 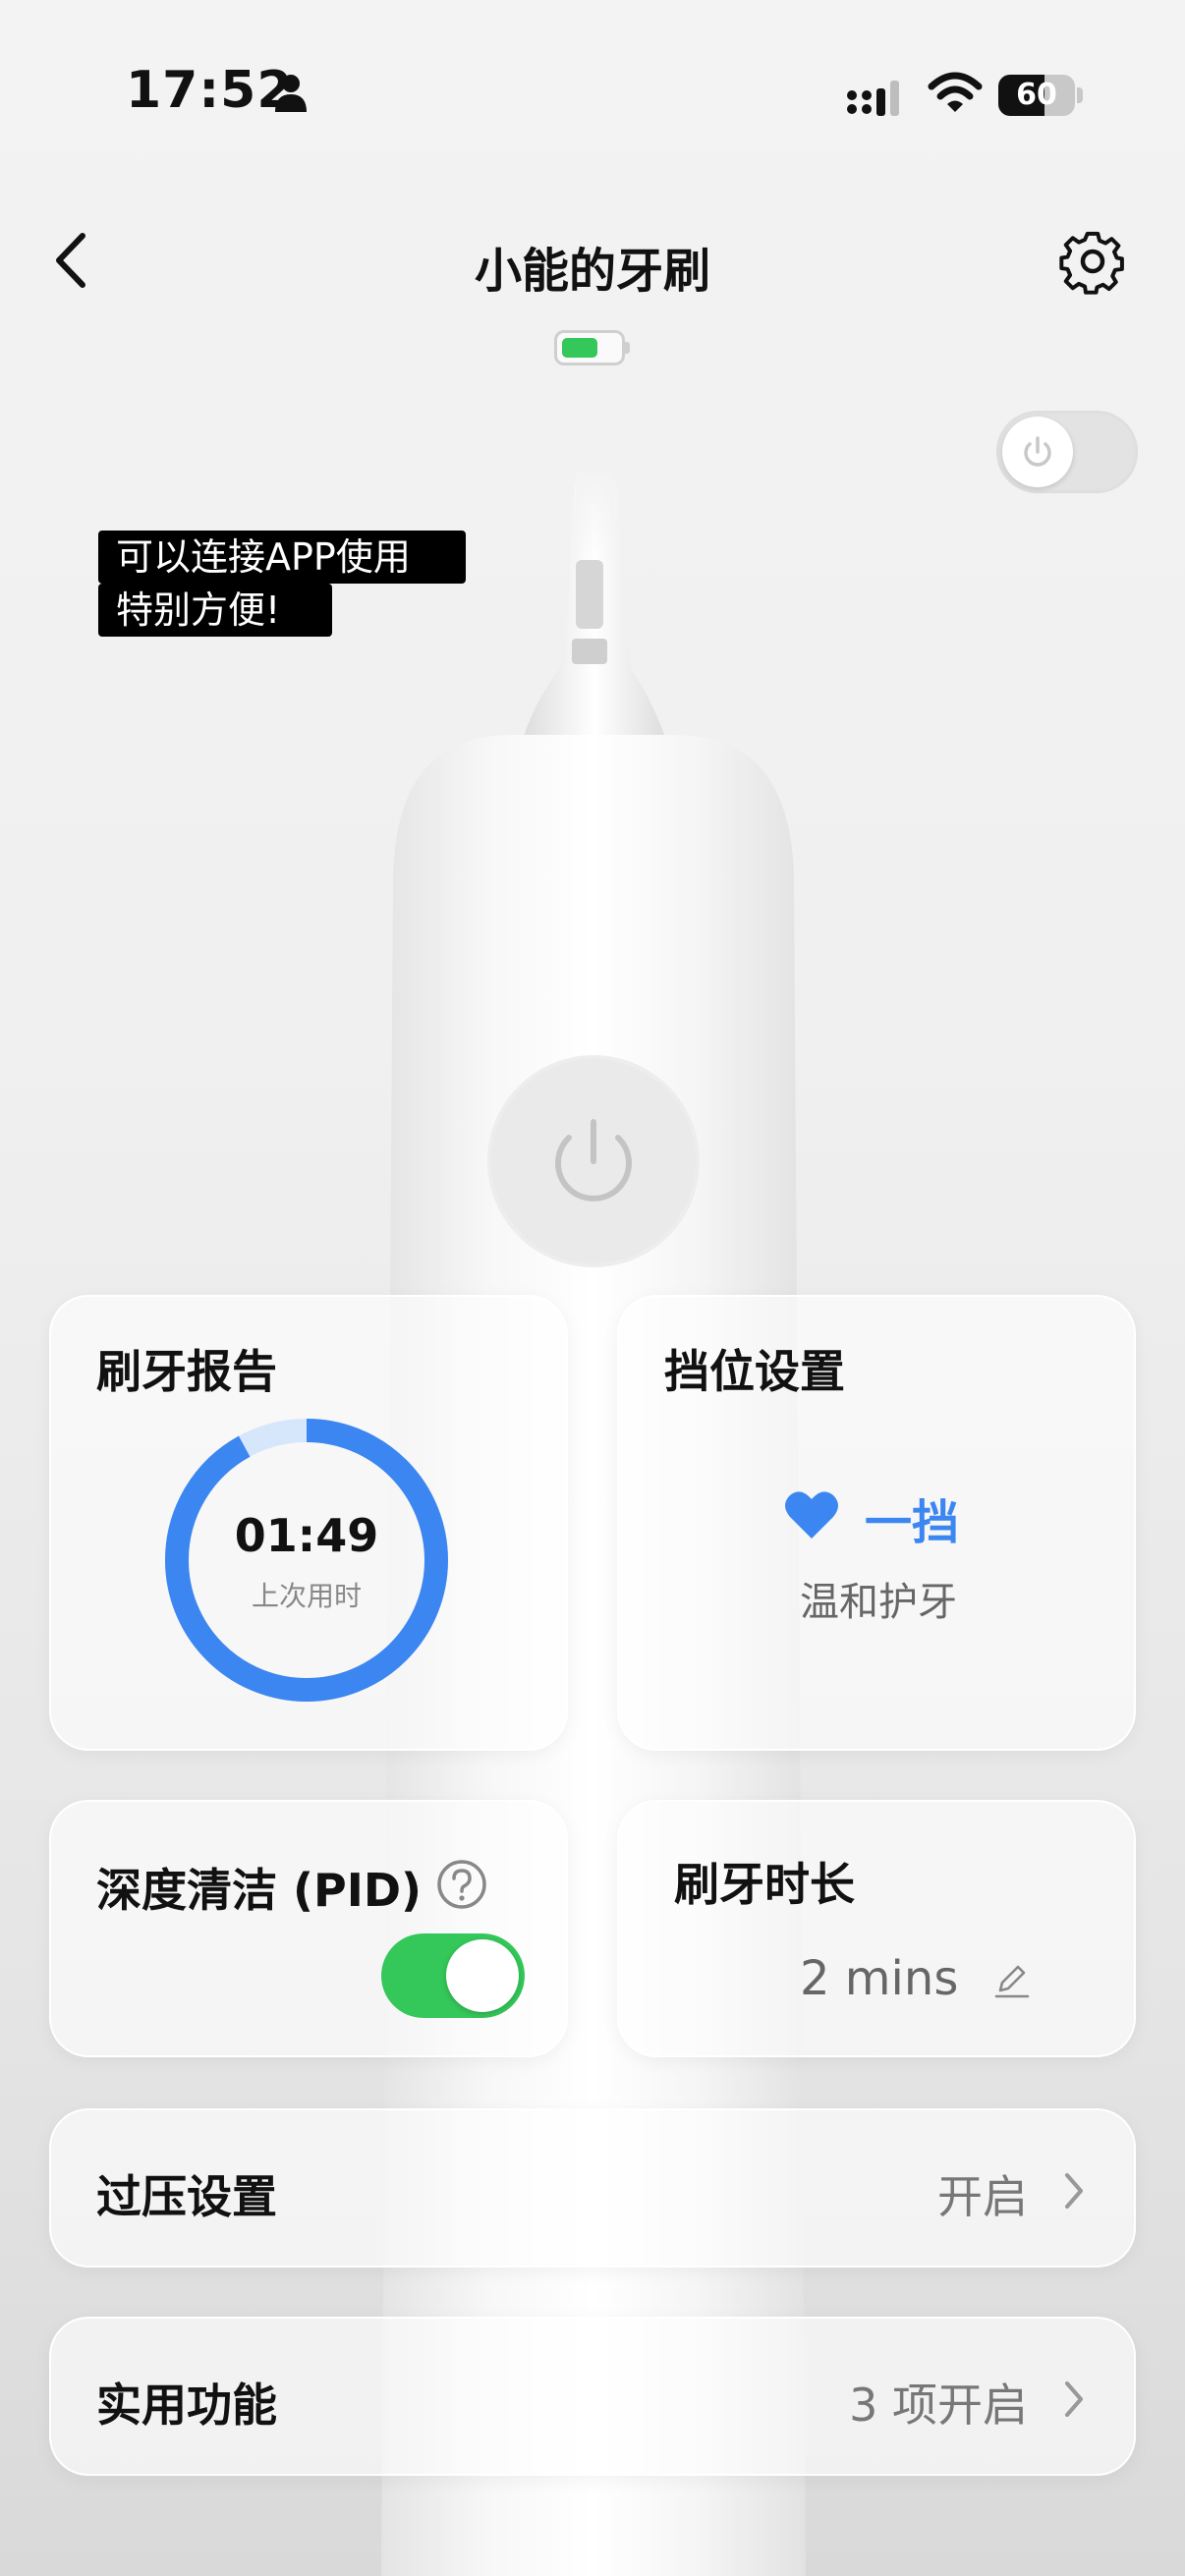 What do you see at coordinates (291, 93) in the screenshot?
I see `person-icon` at bounding box center [291, 93].